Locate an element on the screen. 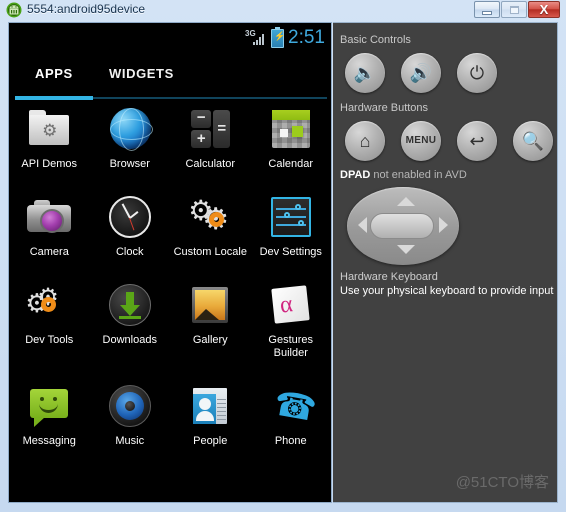  power-icon: ⏻ is located at coordinates (477, 73).